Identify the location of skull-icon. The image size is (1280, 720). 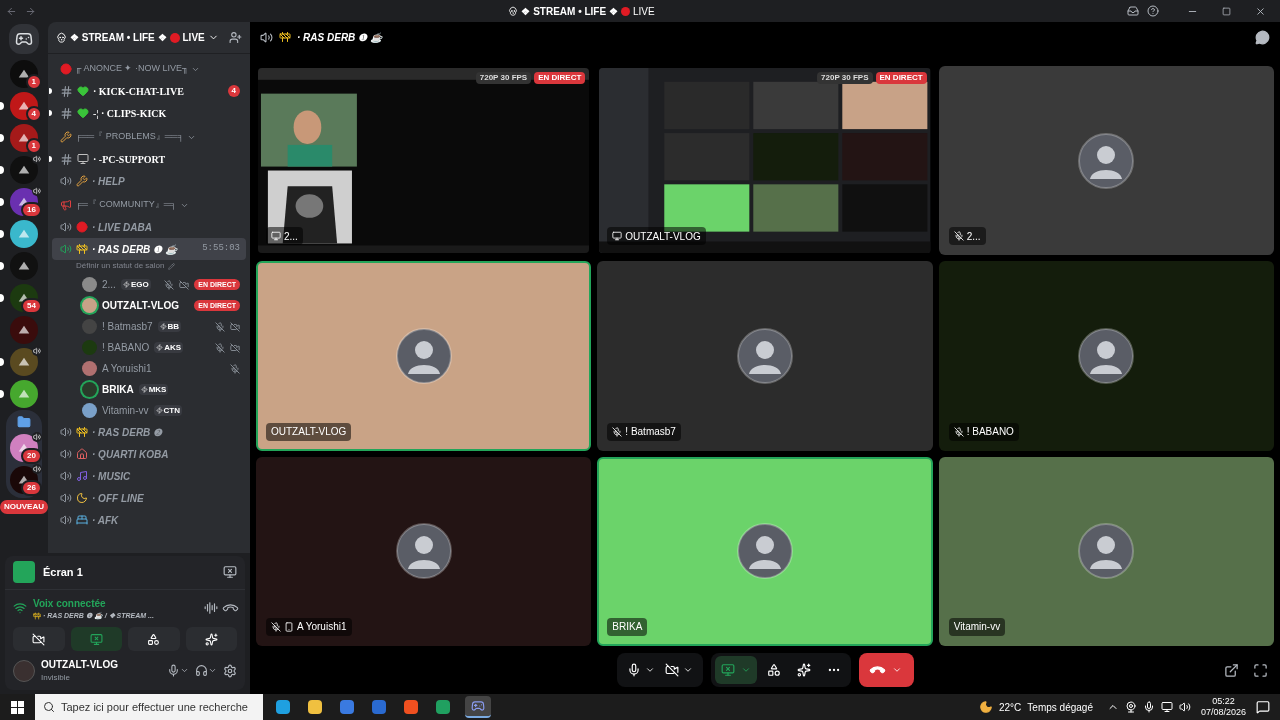
(61, 37).